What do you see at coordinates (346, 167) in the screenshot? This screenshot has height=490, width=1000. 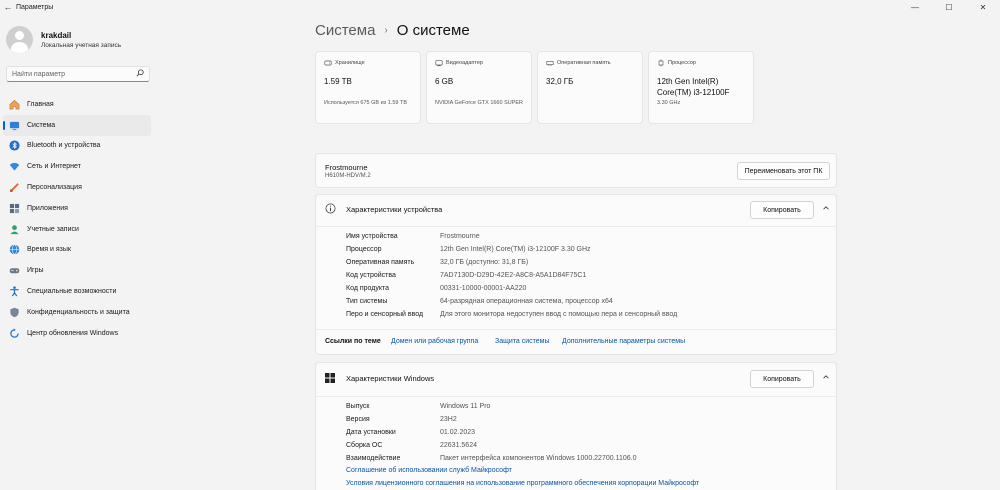 I see `pc-name: Frostmourne` at bounding box center [346, 167].